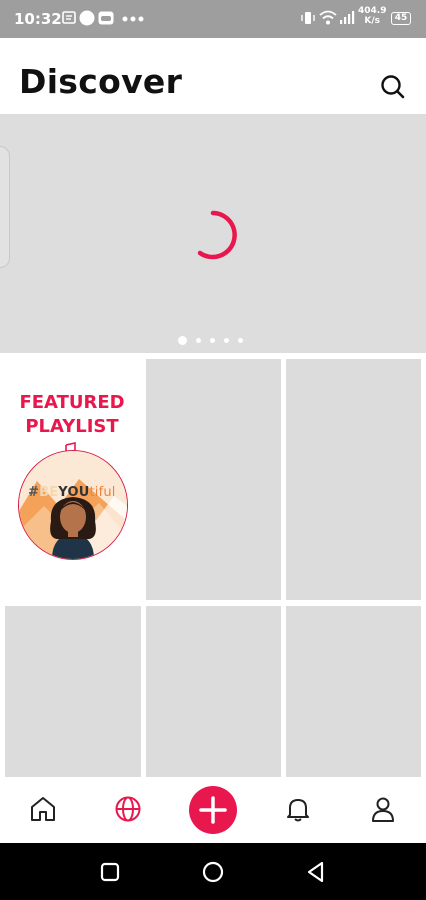  Describe the element at coordinates (401, 18) in the screenshot. I see `battery-icon: 45` at that location.